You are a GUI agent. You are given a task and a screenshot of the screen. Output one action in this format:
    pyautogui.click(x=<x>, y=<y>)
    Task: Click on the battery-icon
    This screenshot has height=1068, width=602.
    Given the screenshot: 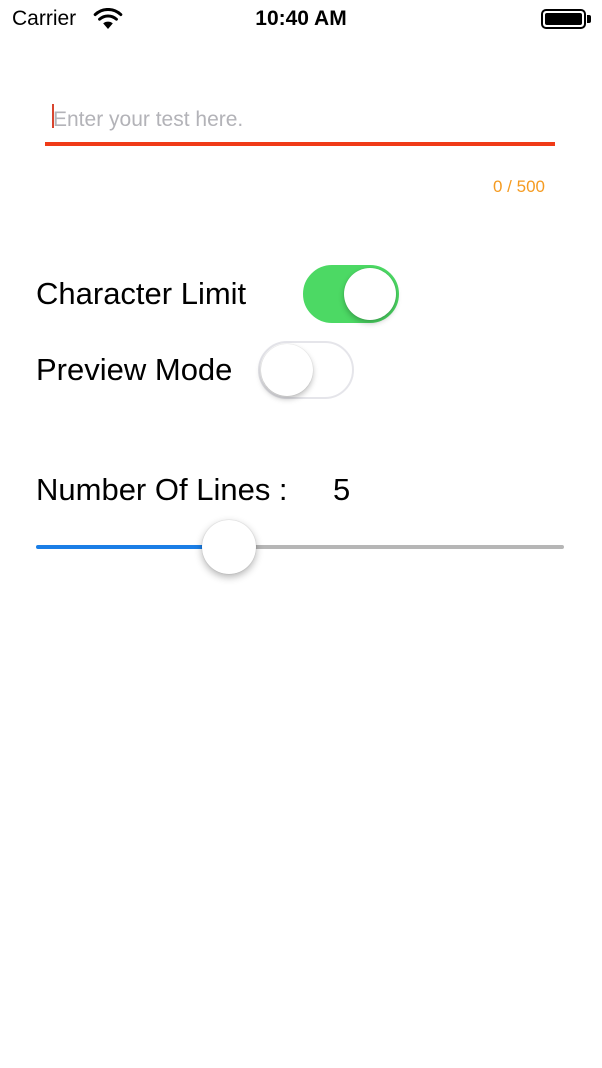 What is the action you would take?
    pyautogui.click(x=566, y=19)
    